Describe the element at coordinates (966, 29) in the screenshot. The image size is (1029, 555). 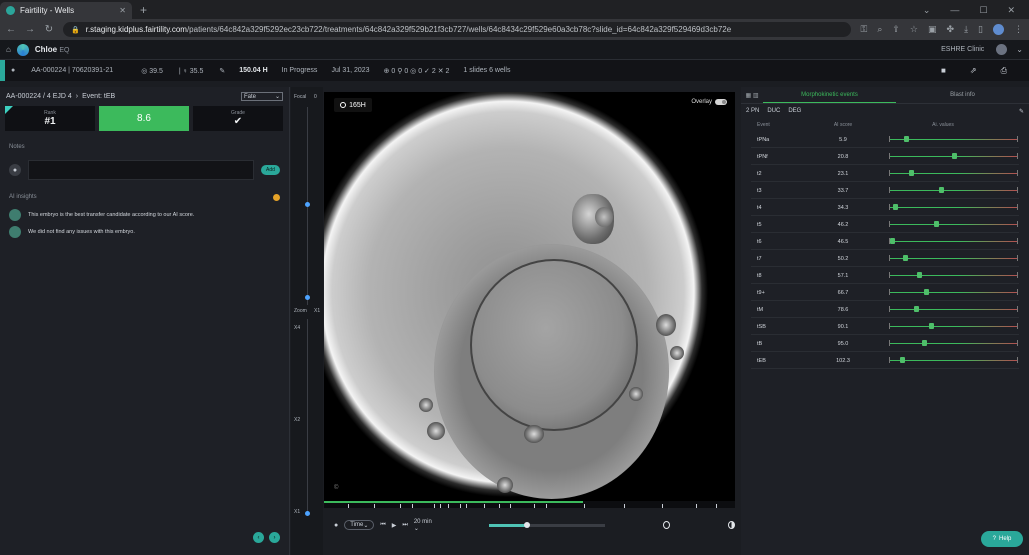
I see `download-icon: ⤓` at that location.